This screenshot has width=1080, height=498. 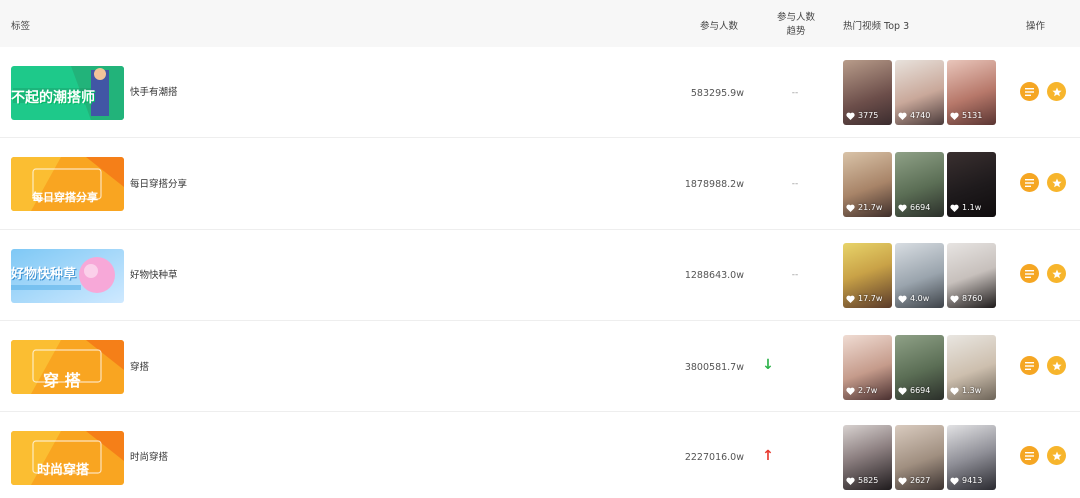 I want to click on participant-count: 3800581.7w, so click(x=714, y=367).